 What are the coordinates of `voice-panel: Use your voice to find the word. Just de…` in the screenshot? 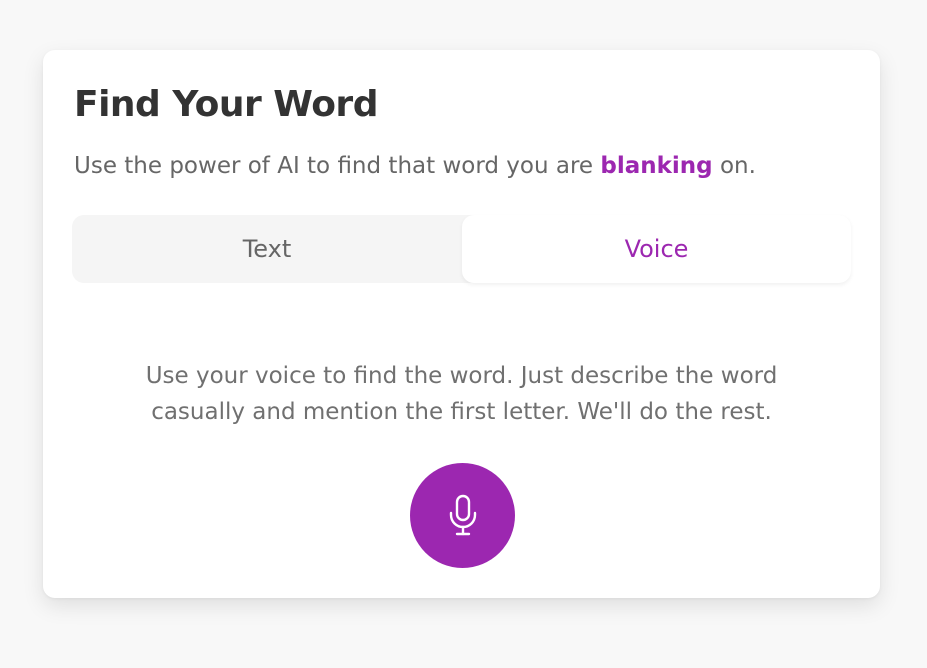 It's located at (461, 394).